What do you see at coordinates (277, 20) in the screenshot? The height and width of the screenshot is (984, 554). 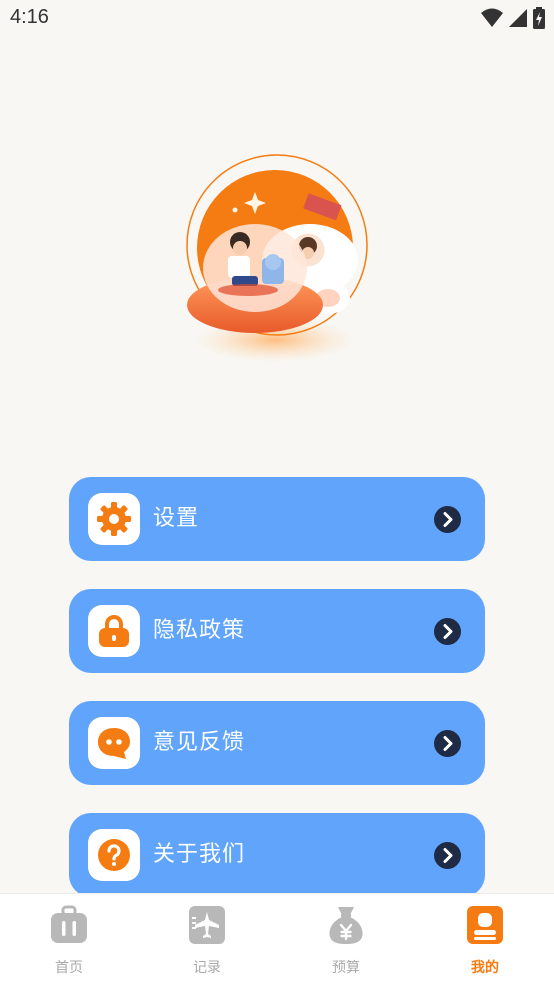 I see `status-bar: 4:16` at bounding box center [277, 20].